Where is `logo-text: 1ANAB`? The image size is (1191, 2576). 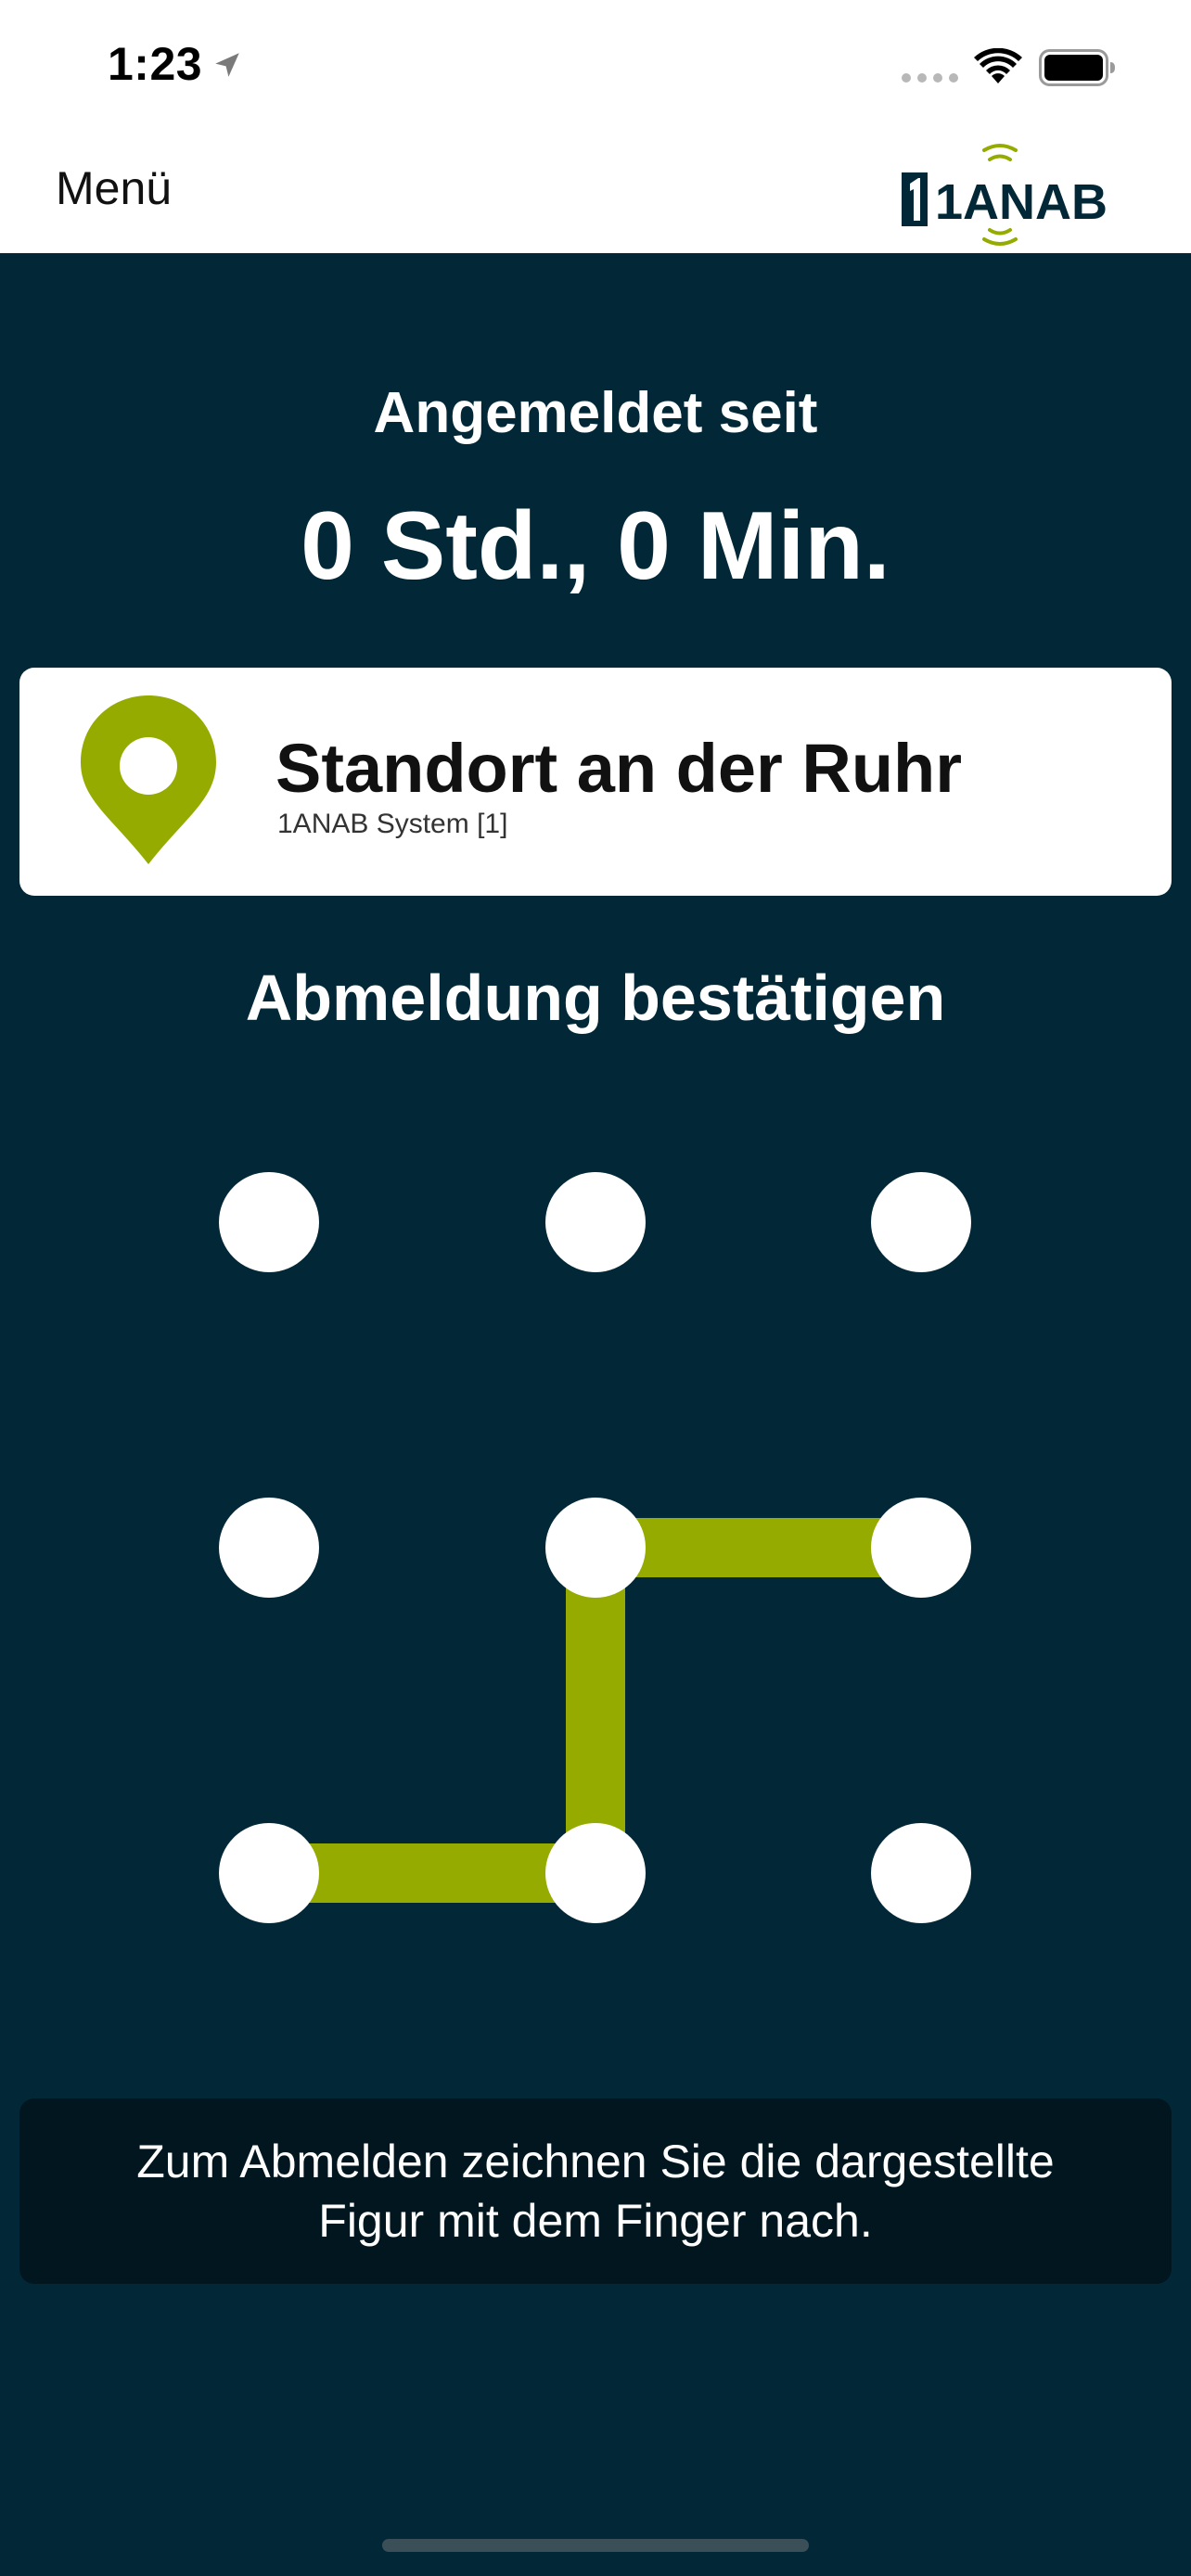
logo-text: 1ANAB is located at coordinates (1022, 202).